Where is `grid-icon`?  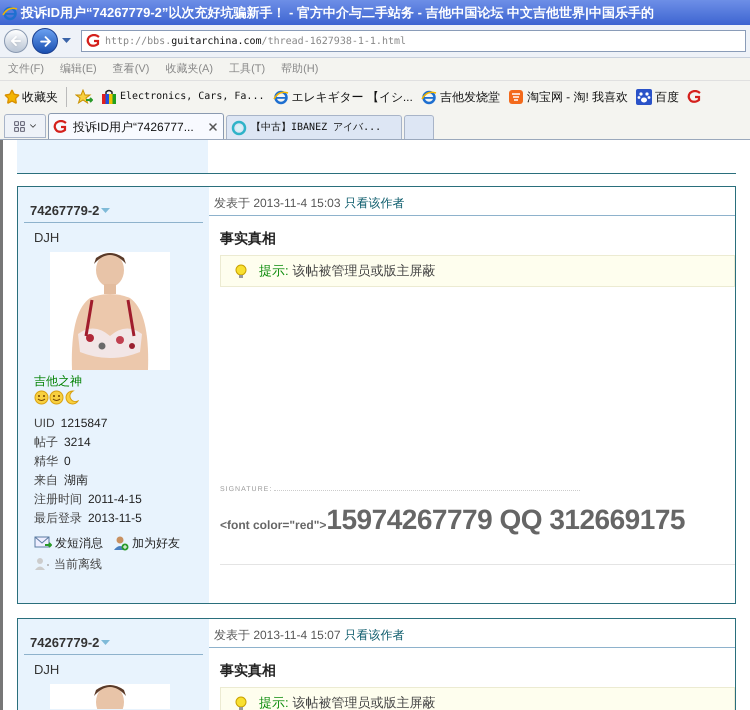
grid-icon is located at coordinates (19, 126).